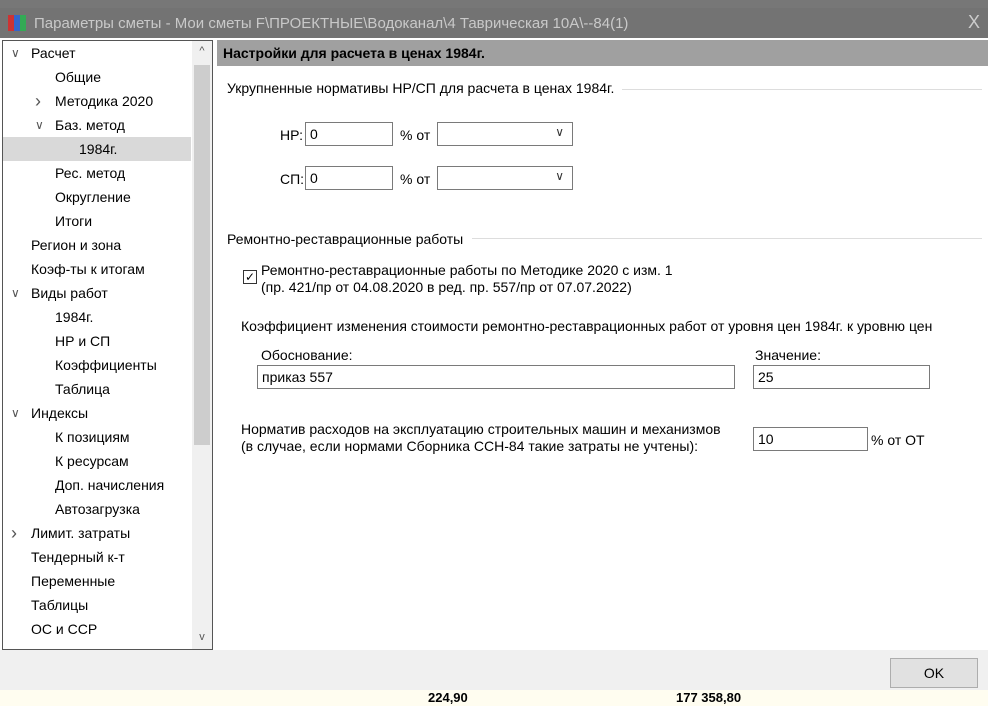 This screenshot has width=988, height=706. I want to click on tree-item: ∨ Баз. метод, so click(97, 125).